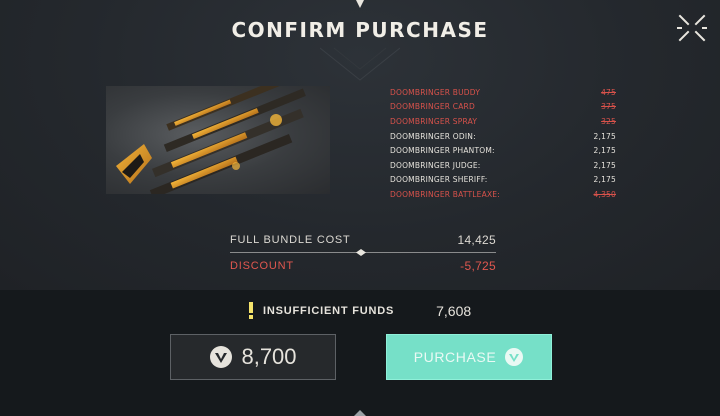 This screenshot has height=416, width=720. I want to click on full-bundle-cost-value: 14,425, so click(476, 240).